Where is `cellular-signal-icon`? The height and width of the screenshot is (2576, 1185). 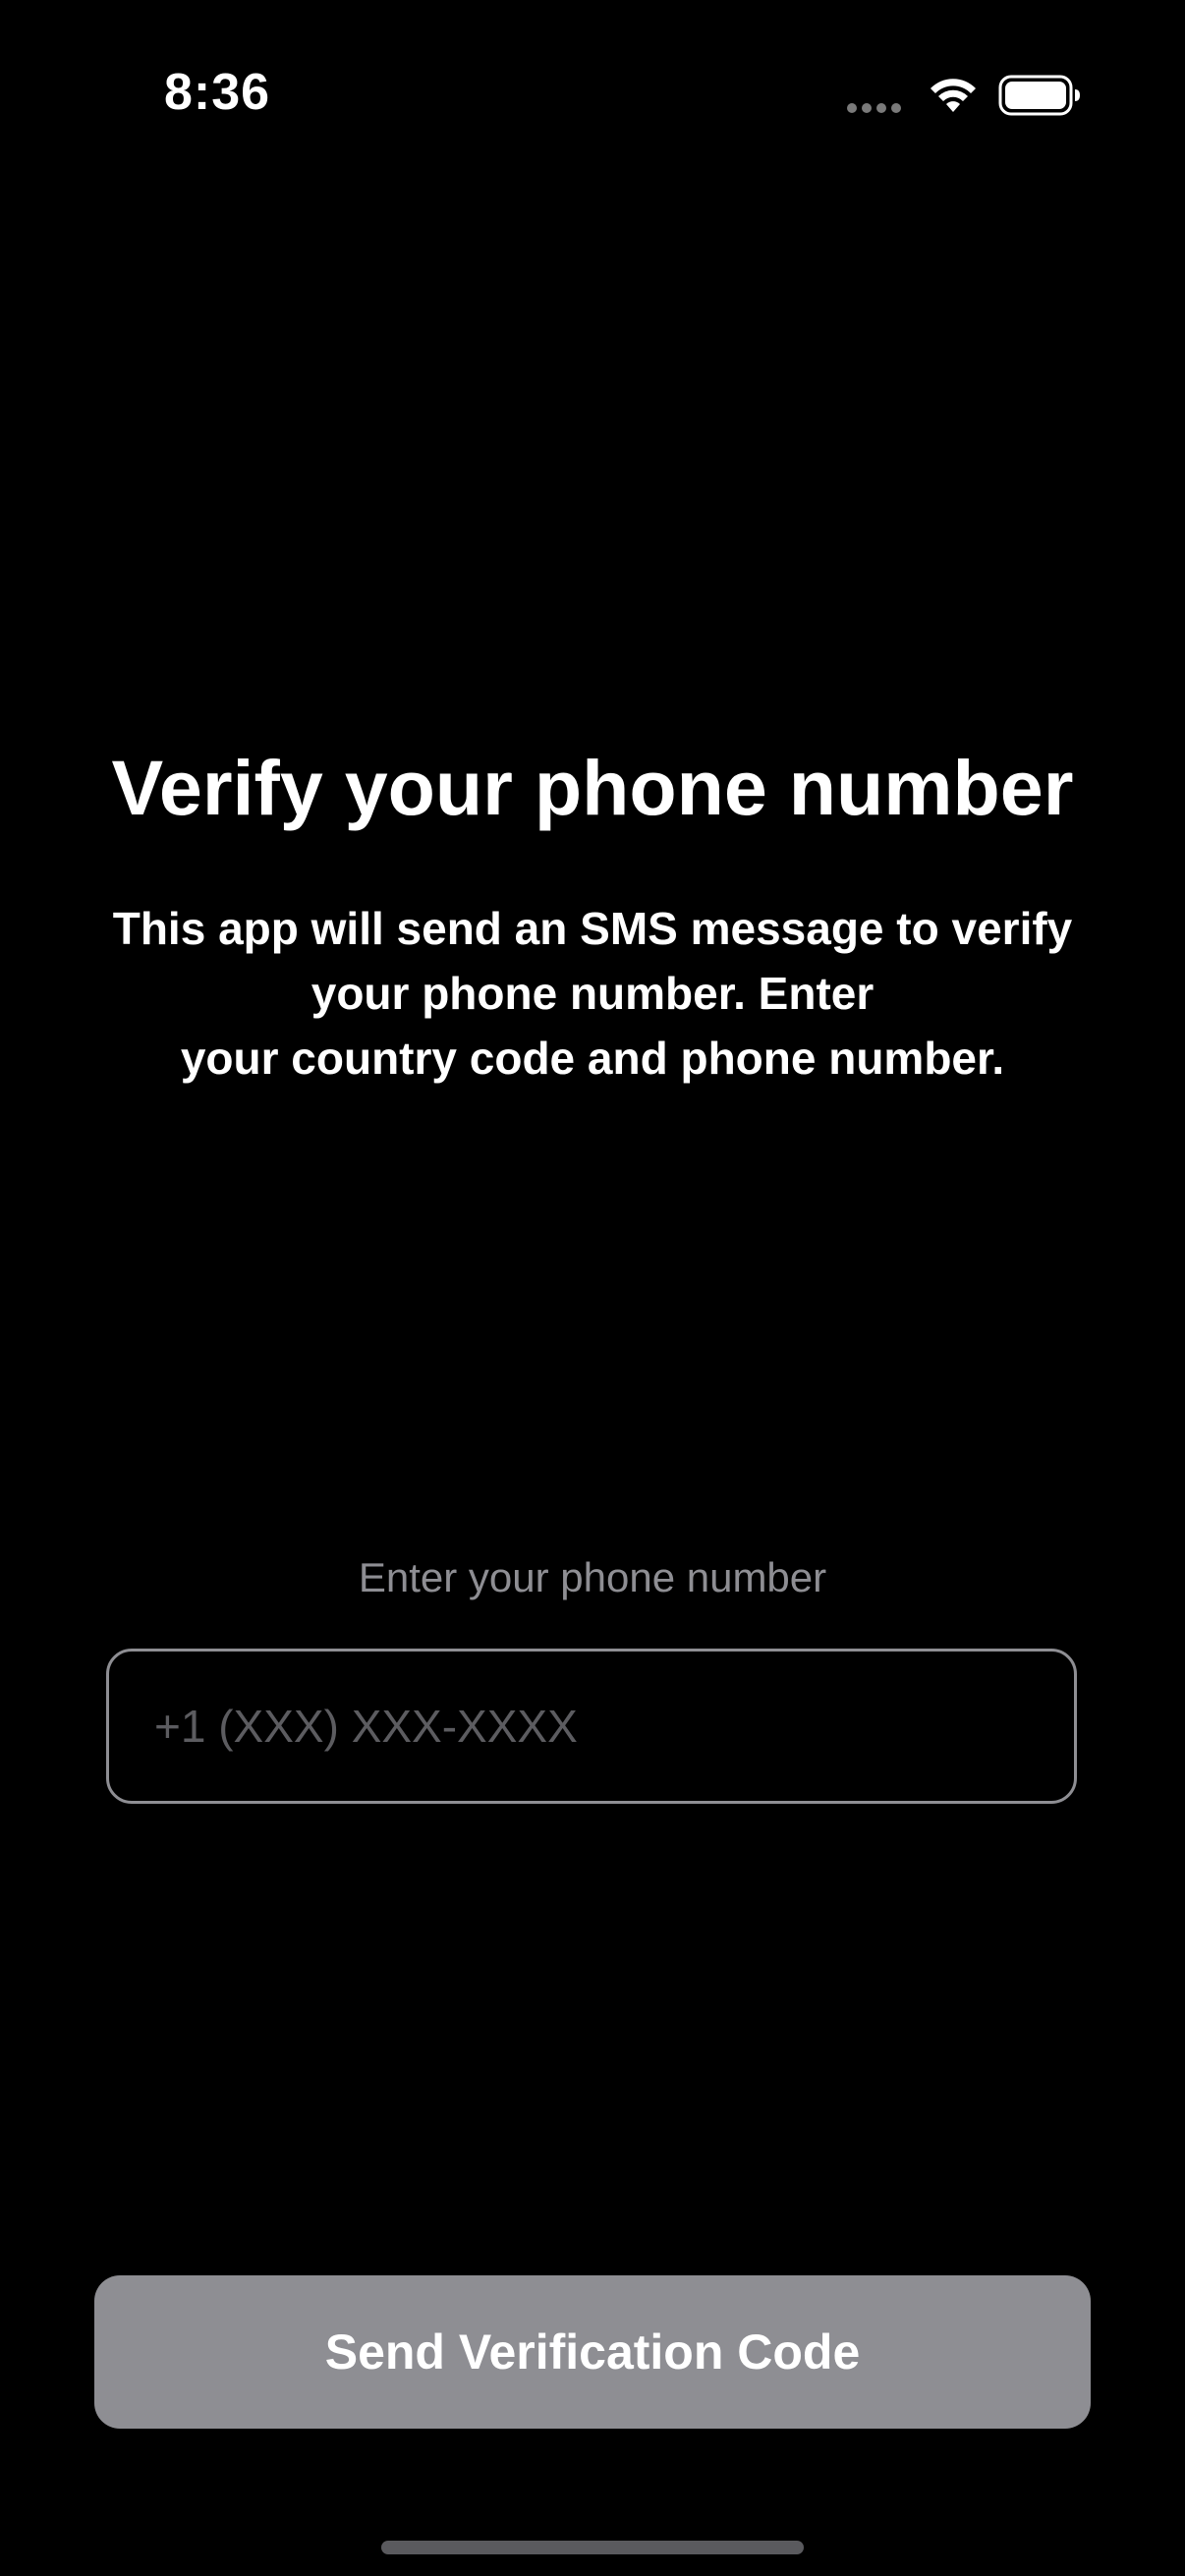
cellular-signal-icon is located at coordinates (877, 108).